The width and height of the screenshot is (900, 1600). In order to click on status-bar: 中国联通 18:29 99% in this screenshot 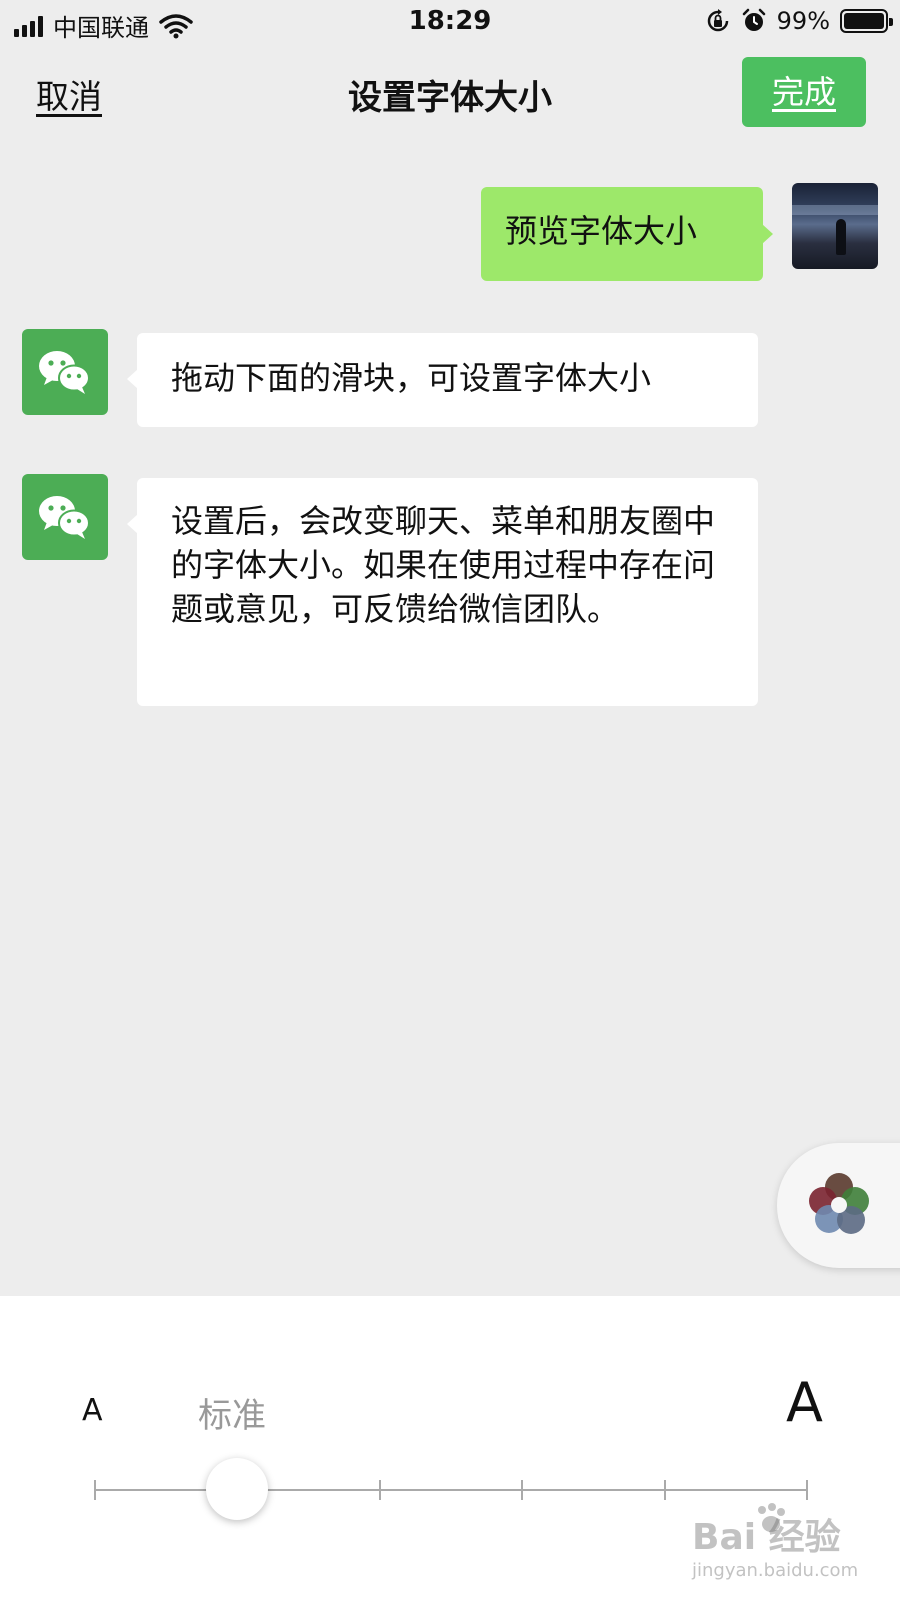, I will do `click(450, 23)`.